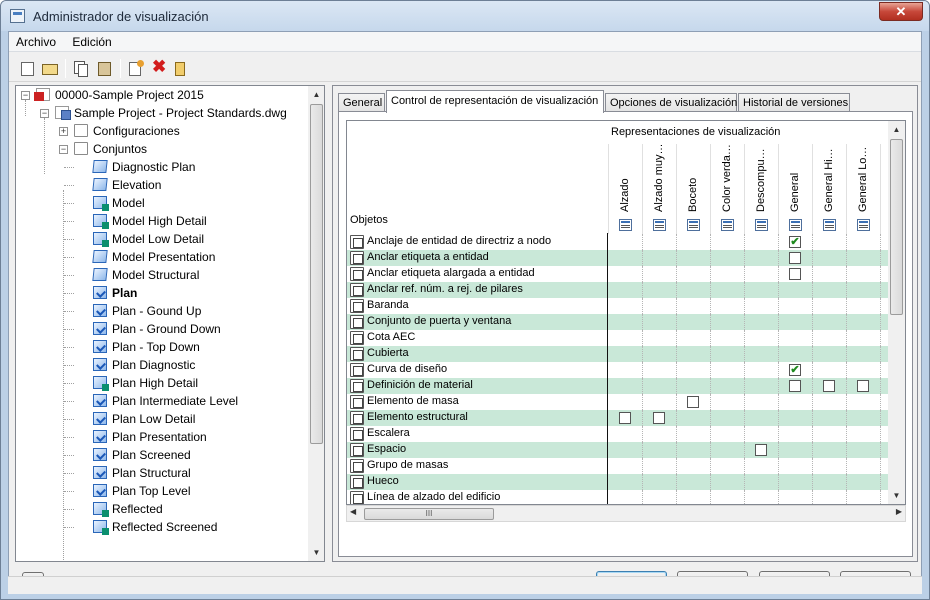  Describe the element at coordinates (626, 290) in the screenshot. I see `grid-row: Anclar ref. núm. a rej. de pilares` at that location.